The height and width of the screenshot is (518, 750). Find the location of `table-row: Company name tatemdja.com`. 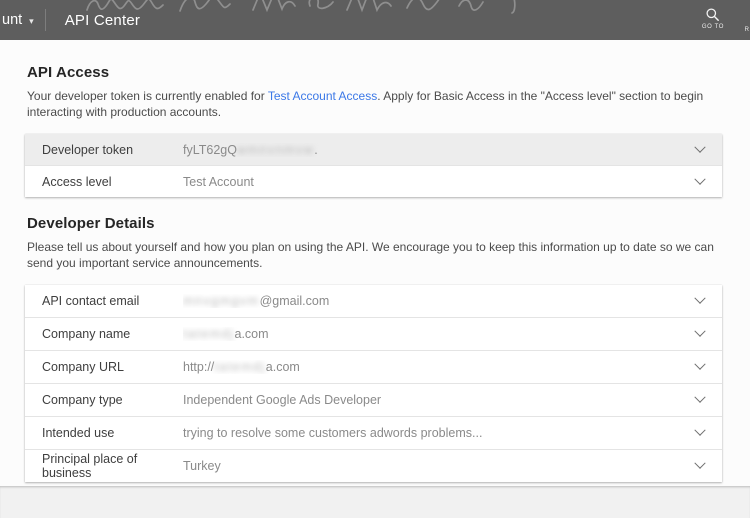

table-row: Company name tatemdja.com is located at coordinates (373, 333).